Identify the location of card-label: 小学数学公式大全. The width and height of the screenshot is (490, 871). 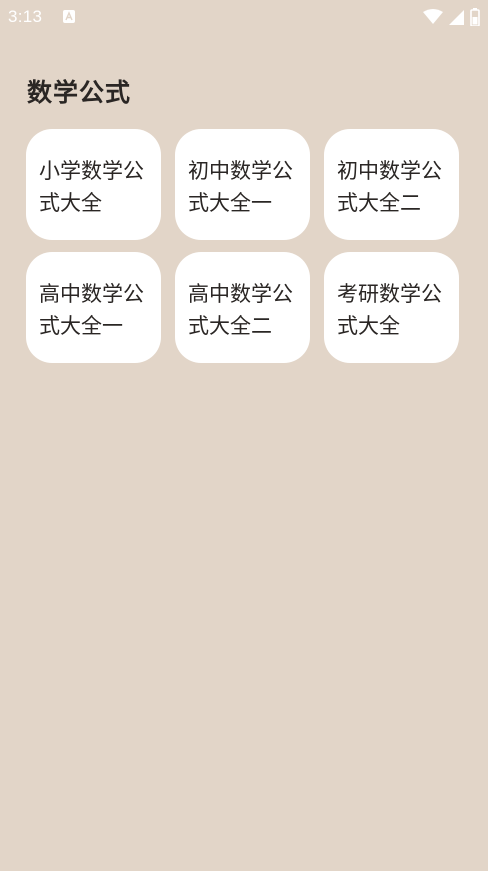
(91, 187).